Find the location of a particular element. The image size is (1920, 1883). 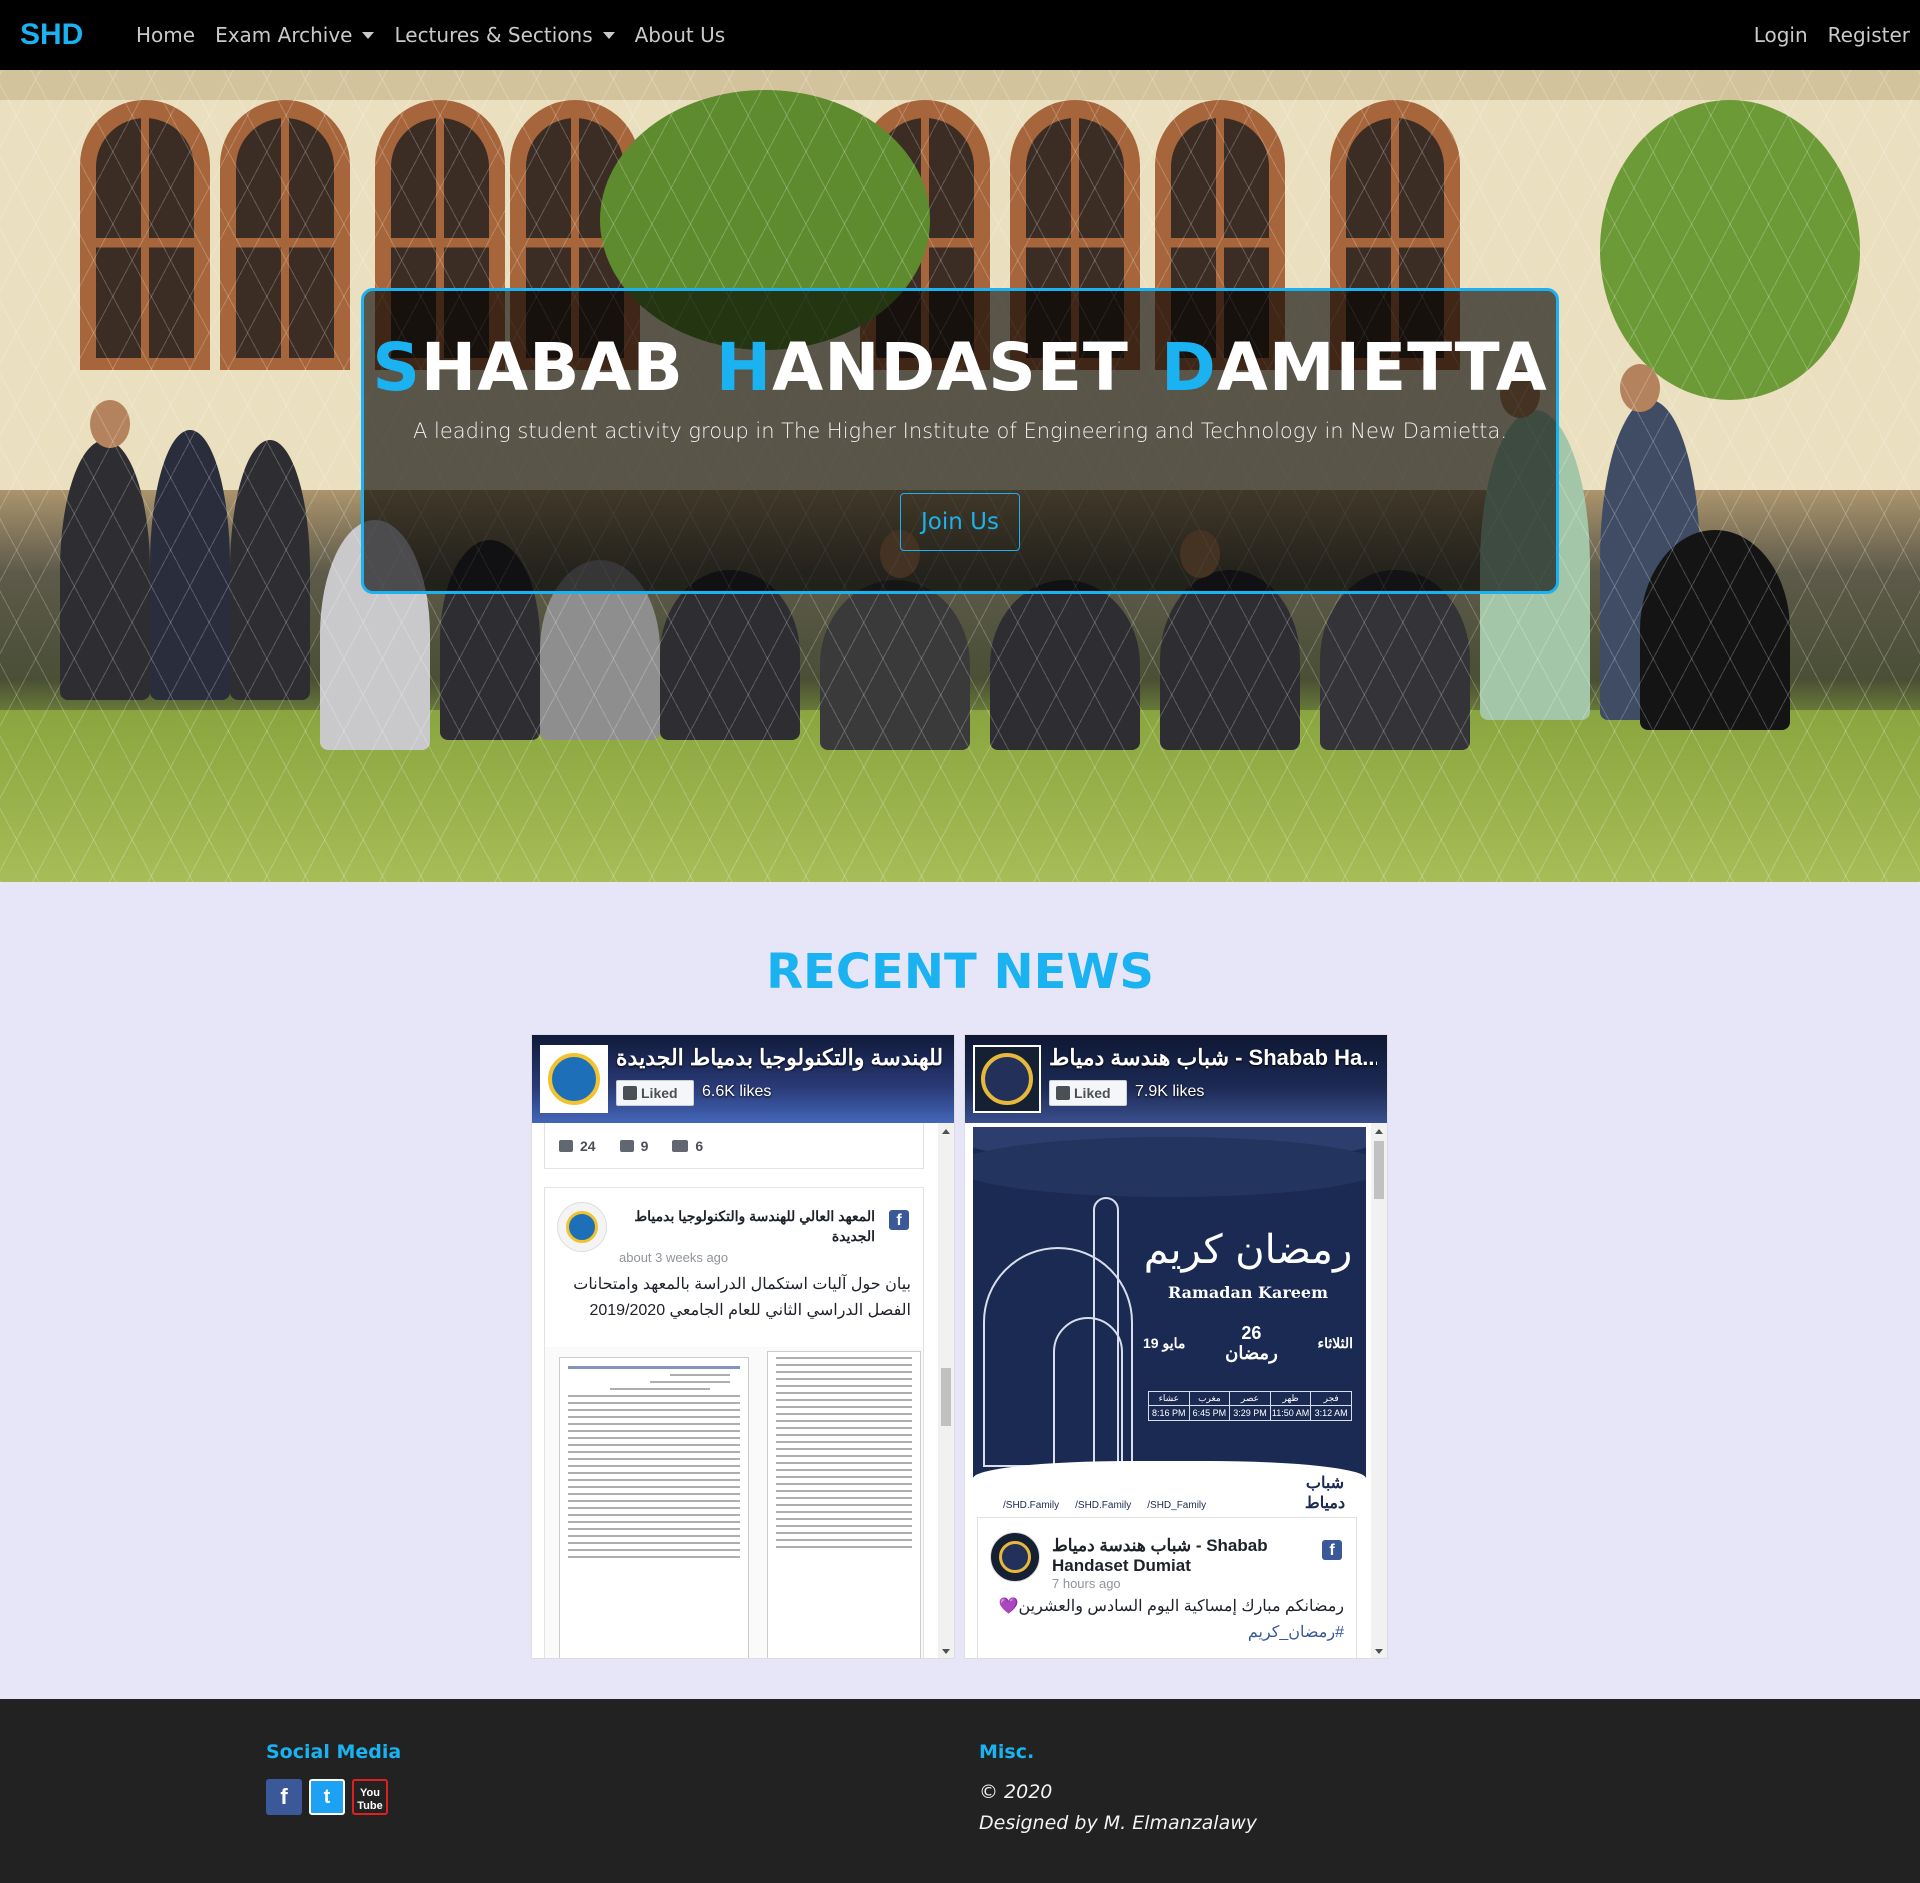

gregorian-date: 19 مايو is located at coordinates (1164, 1342).